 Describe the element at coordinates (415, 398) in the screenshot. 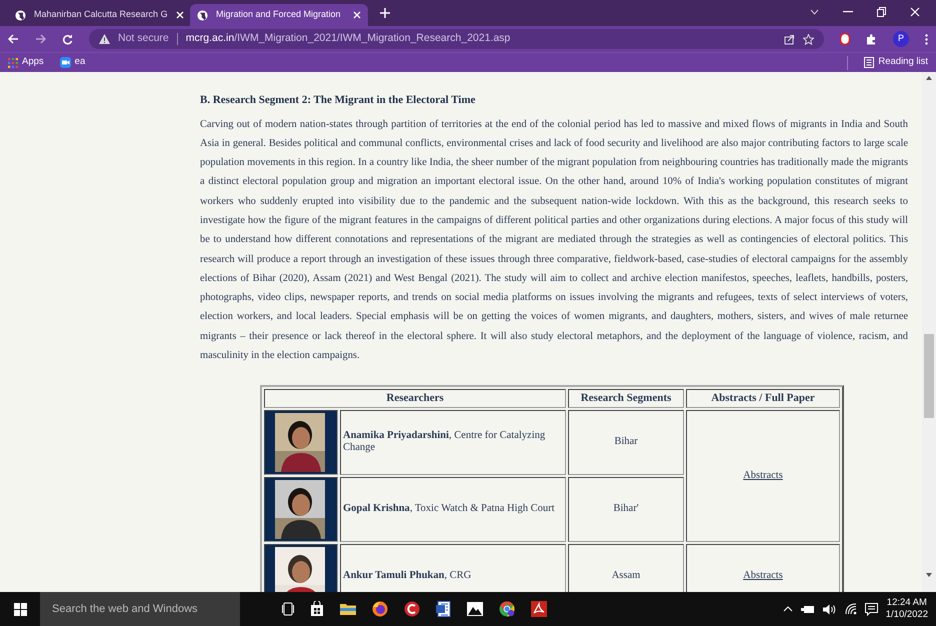

I see `column-header: Researchers` at that location.